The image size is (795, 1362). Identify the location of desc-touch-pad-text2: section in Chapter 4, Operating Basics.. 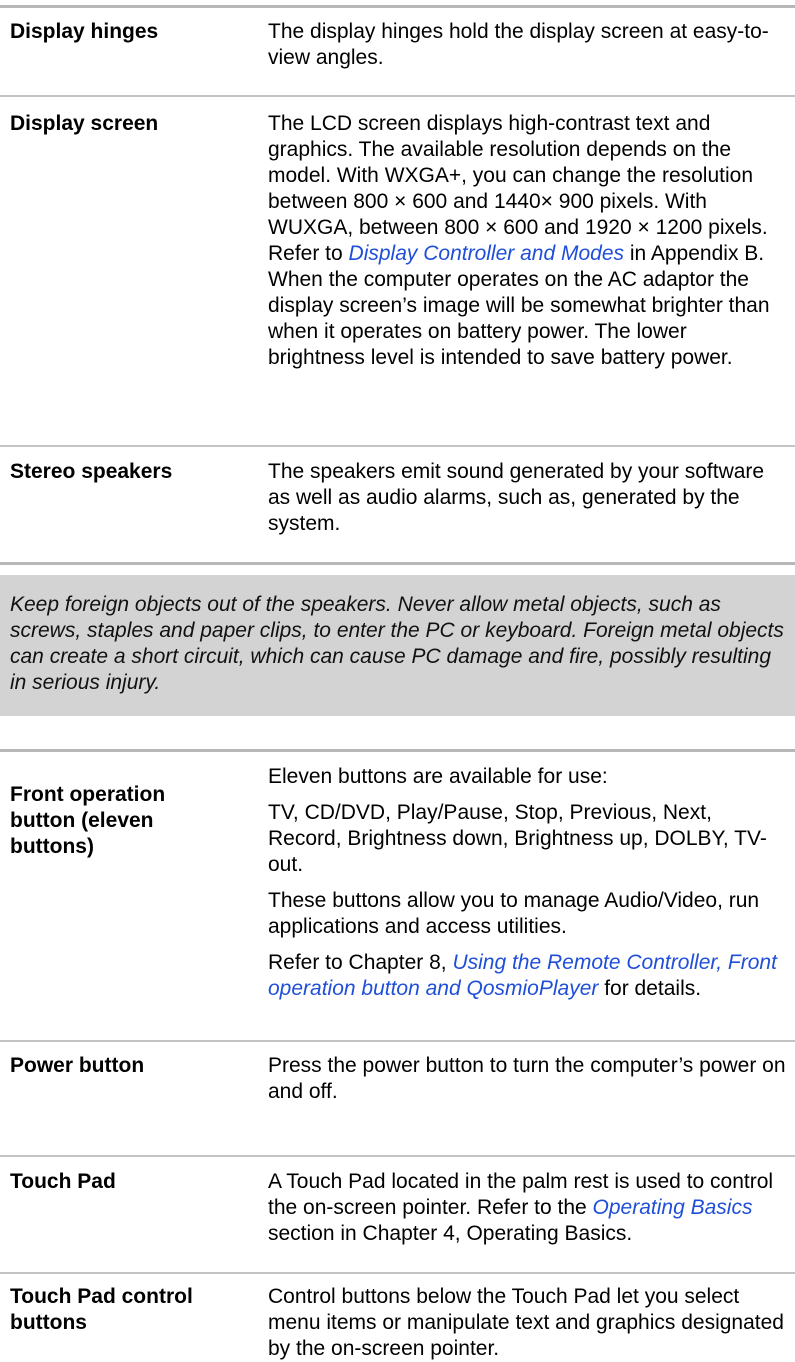
(450, 1233).